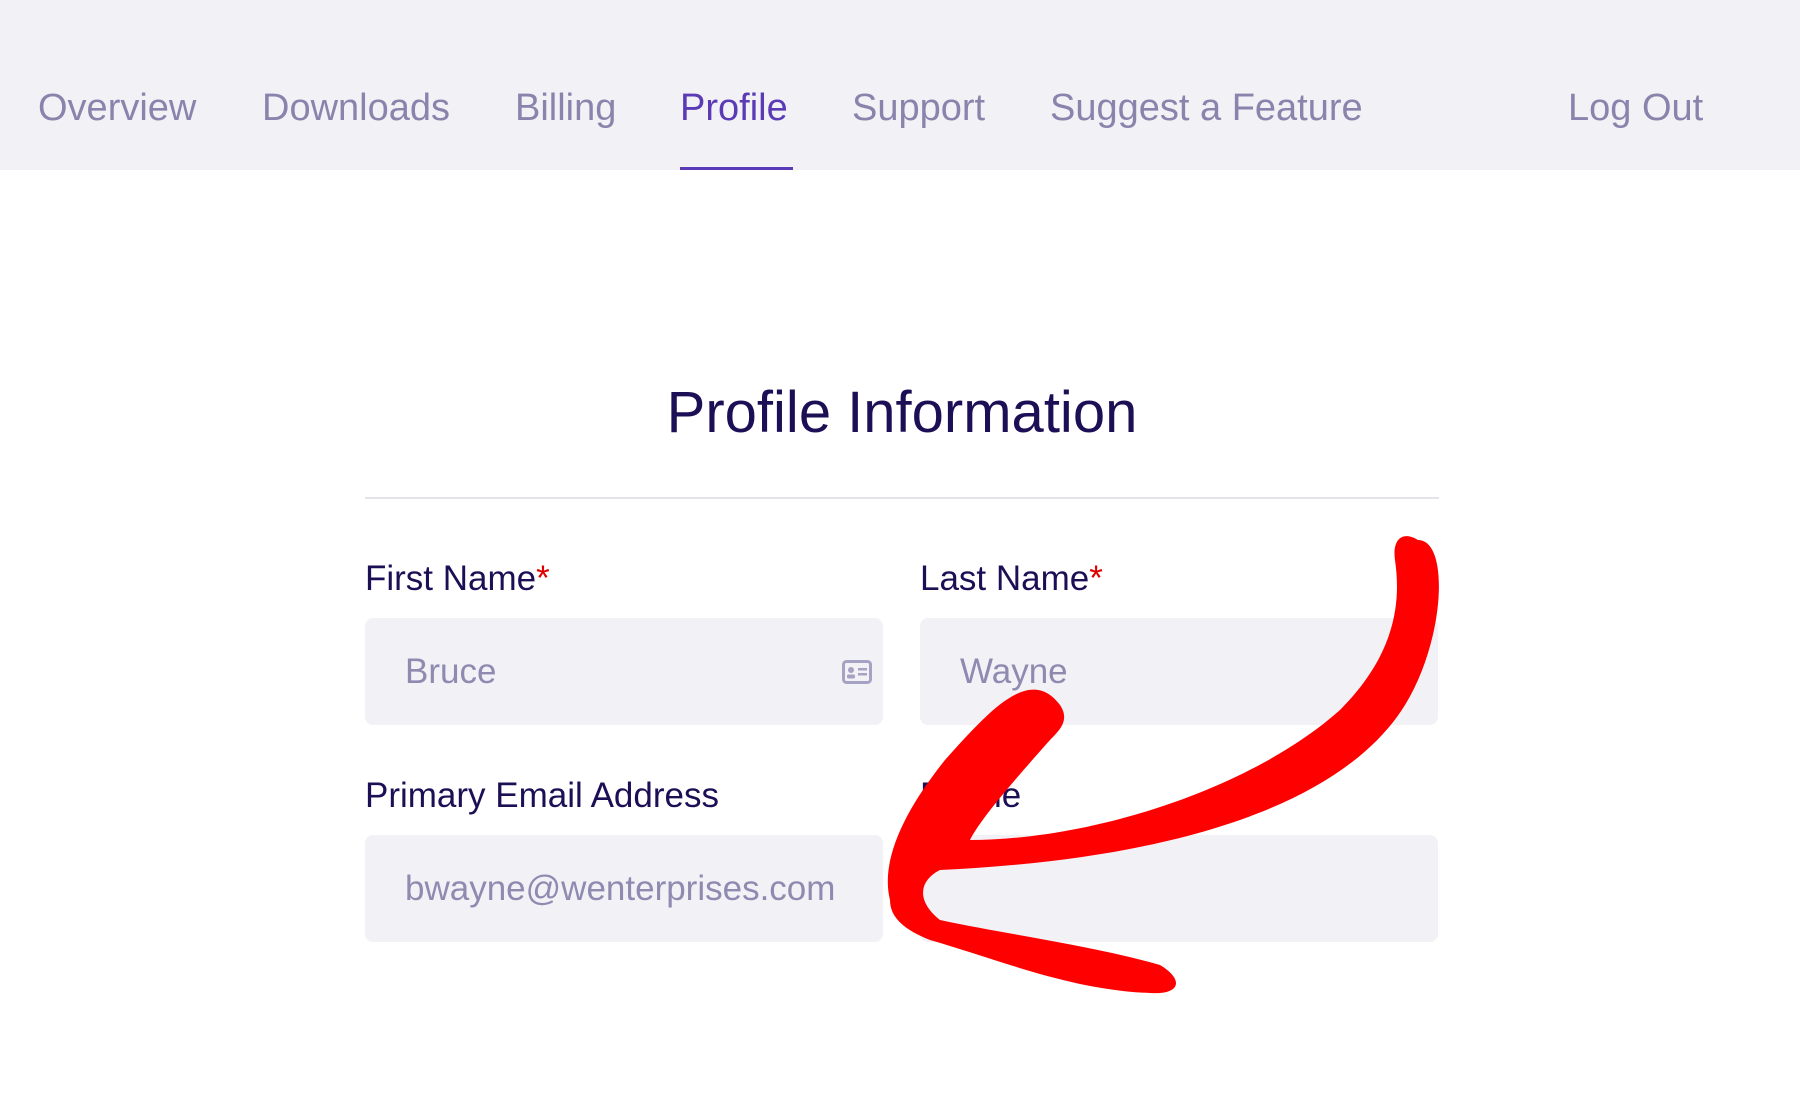  I want to click on first-name-label-text: First Name, so click(451, 578).